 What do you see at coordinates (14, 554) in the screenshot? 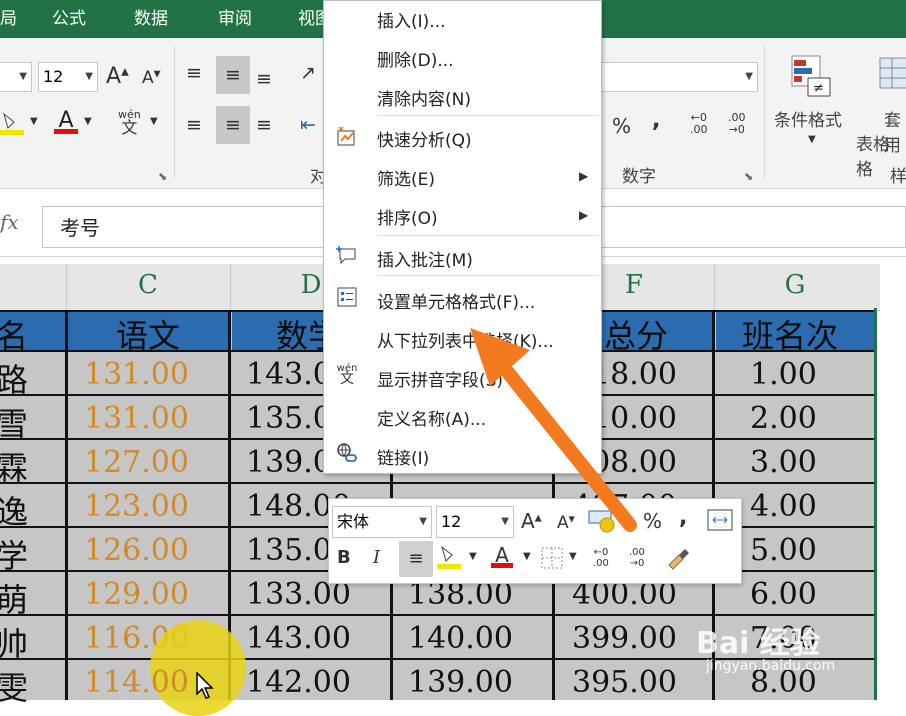
I see `cell-name: 学` at bounding box center [14, 554].